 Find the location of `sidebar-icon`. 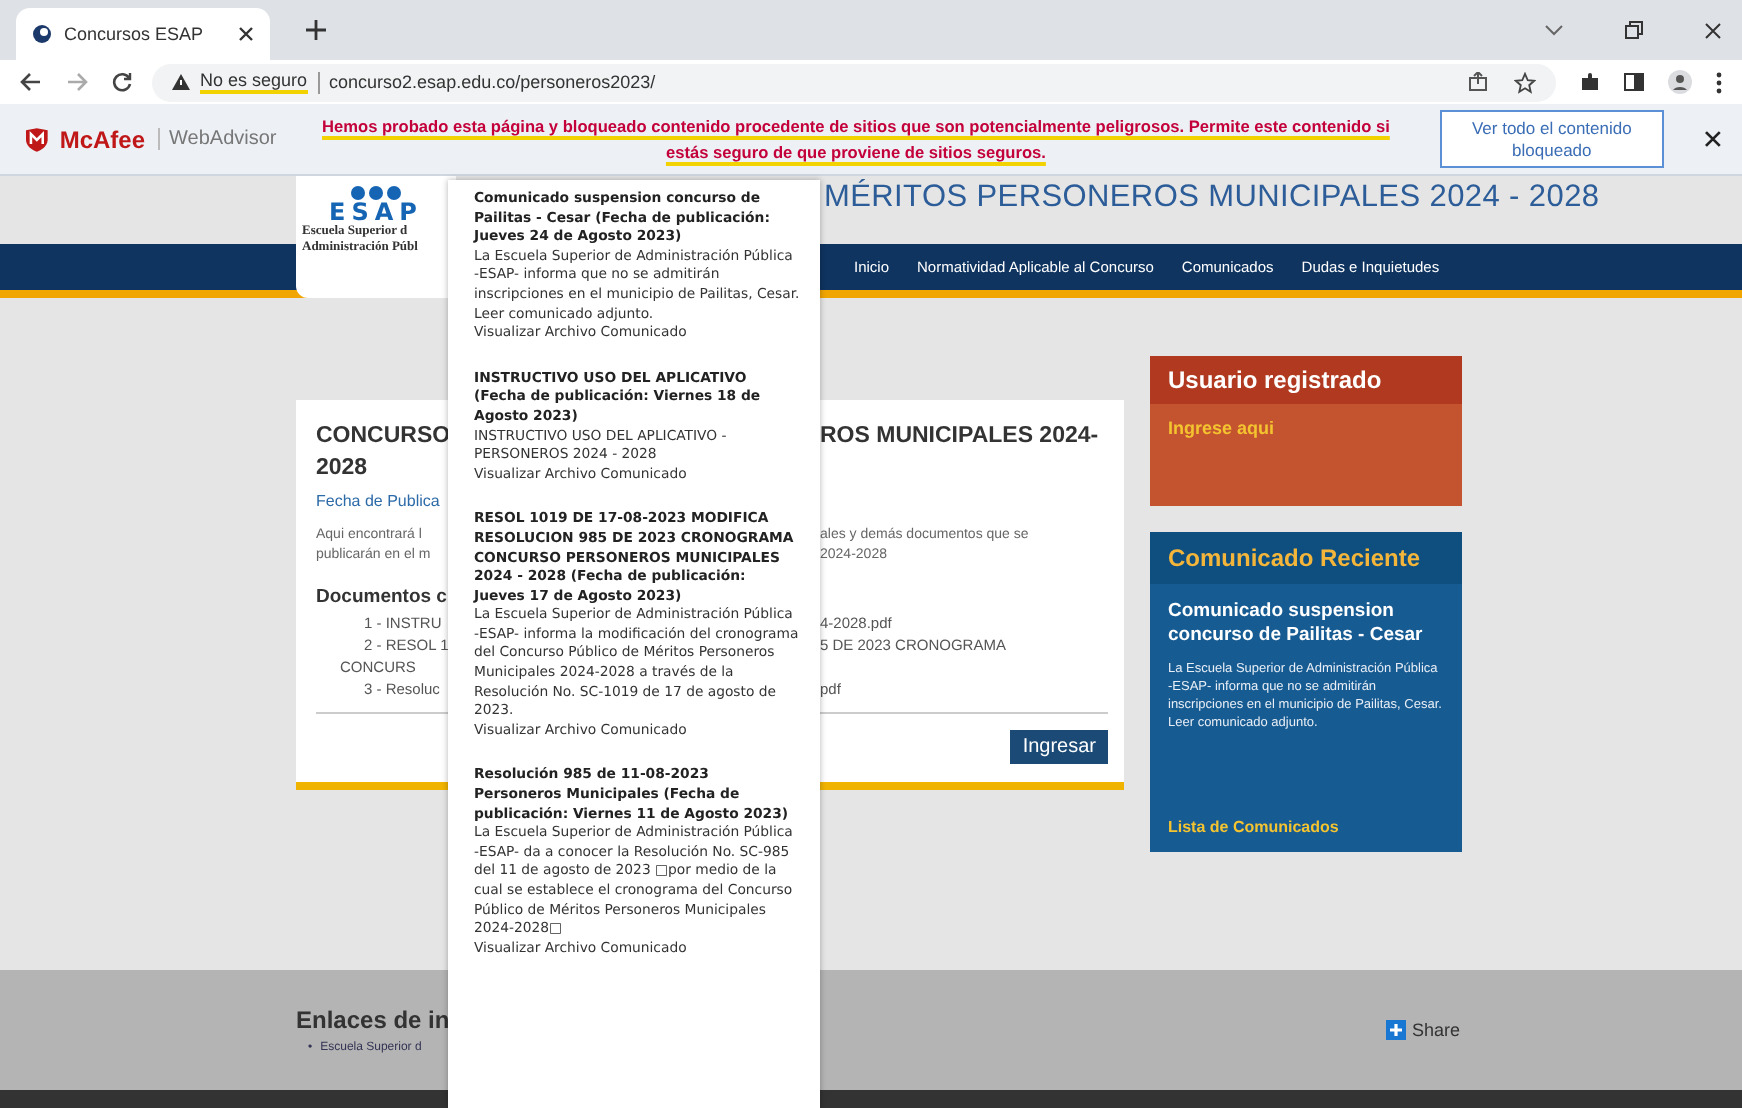

sidebar-icon is located at coordinates (1634, 82).